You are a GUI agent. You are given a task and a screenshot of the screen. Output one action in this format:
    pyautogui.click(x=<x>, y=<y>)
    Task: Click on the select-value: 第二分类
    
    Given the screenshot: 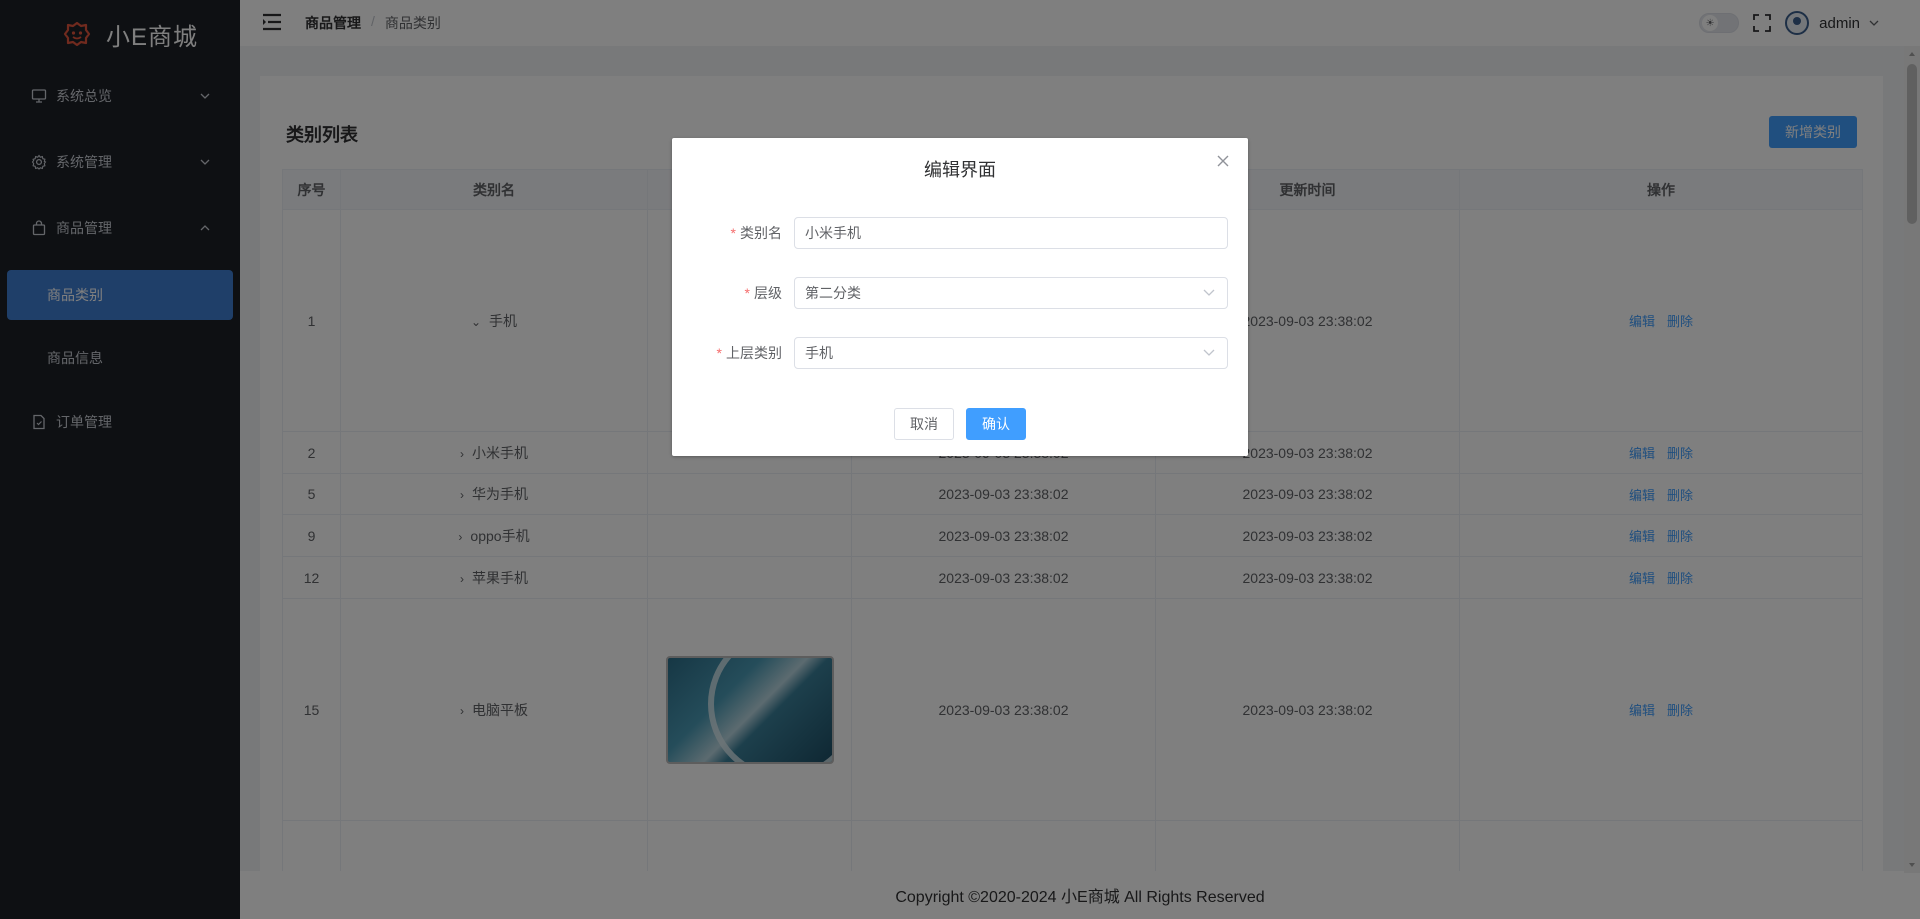 What is the action you would take?
    pyautogui.click(x=833, y=293)
    